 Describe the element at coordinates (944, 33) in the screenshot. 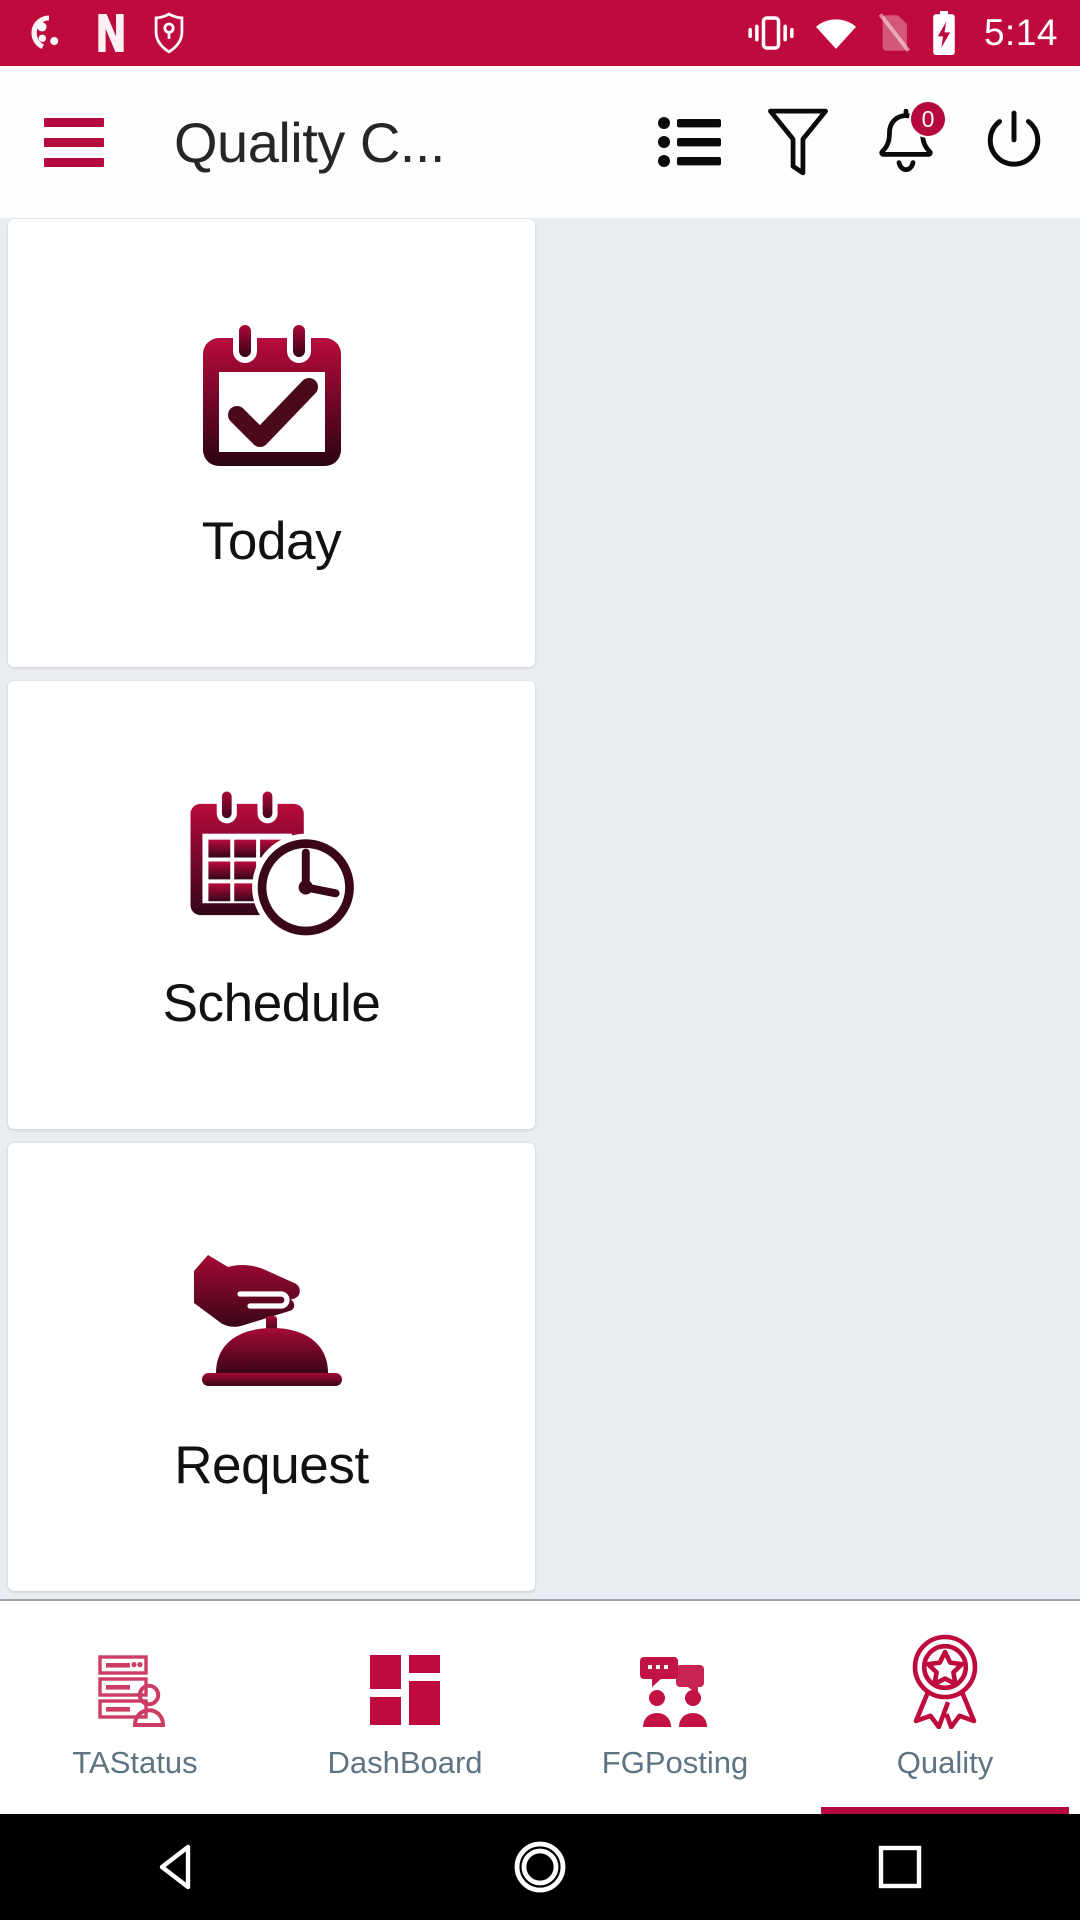

I see `battery-charging-icon` at that location.